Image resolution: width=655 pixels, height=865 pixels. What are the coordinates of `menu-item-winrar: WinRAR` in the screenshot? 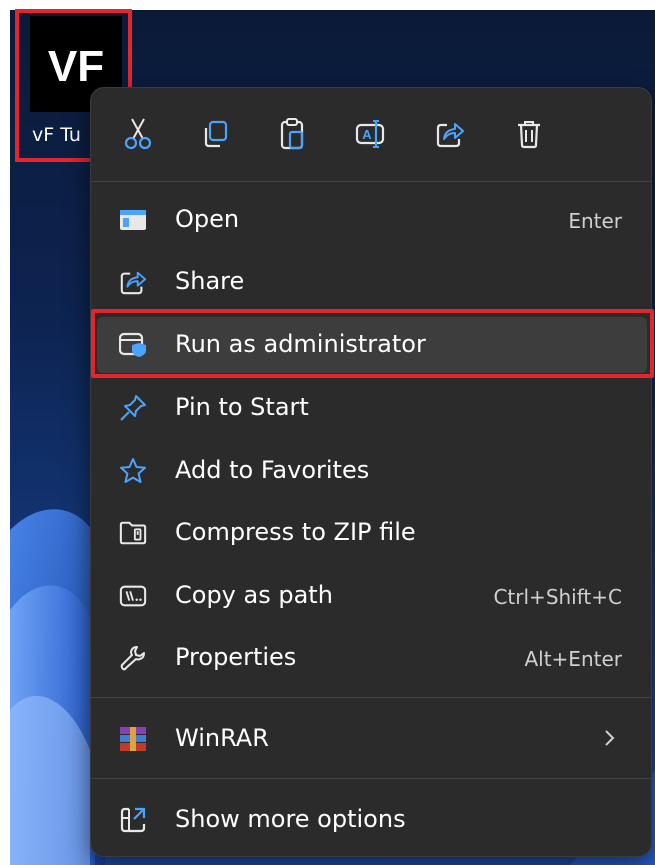 It's located at (372, 739).